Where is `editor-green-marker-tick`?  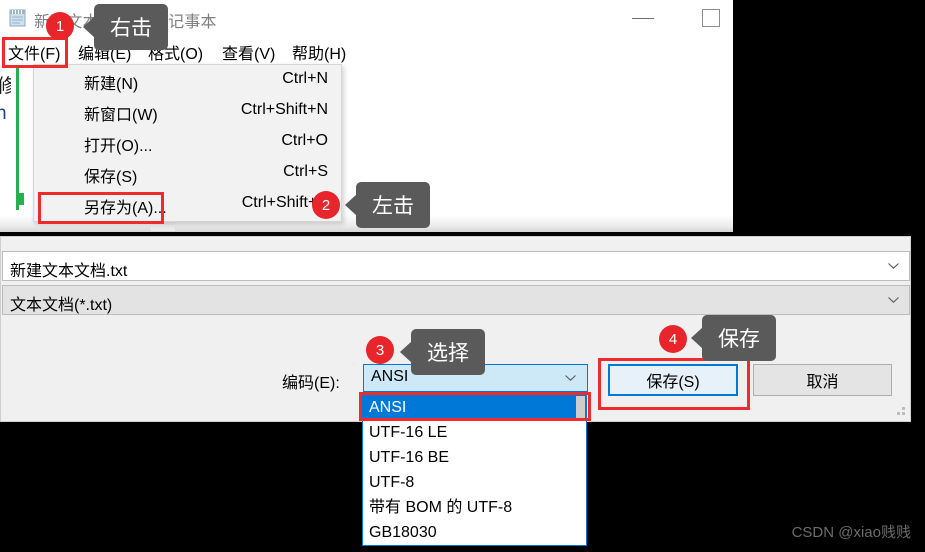
editor-green-marker-tick is located at coordinates (20, 199).